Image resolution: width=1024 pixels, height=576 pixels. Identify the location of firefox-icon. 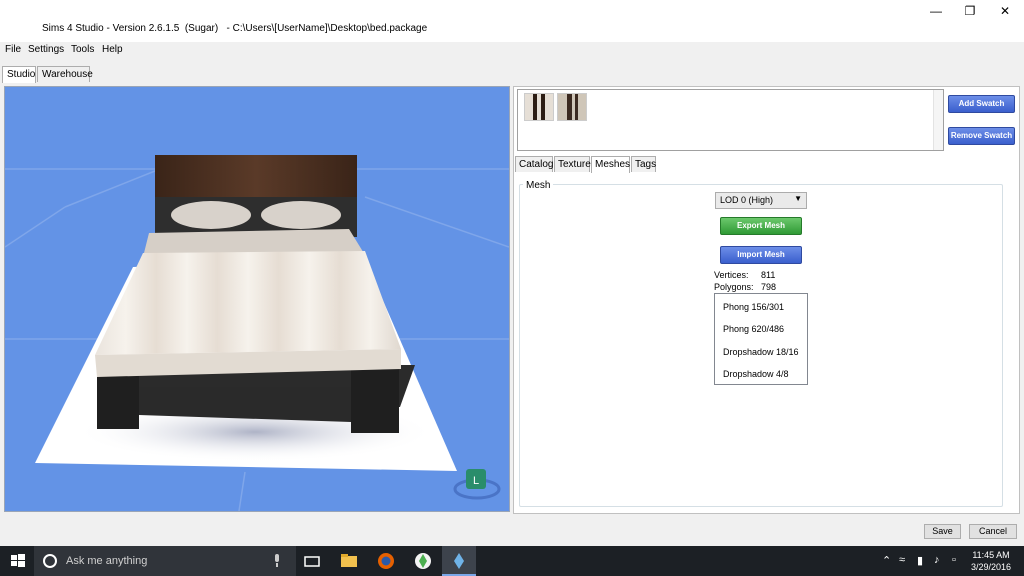
(386, 561).